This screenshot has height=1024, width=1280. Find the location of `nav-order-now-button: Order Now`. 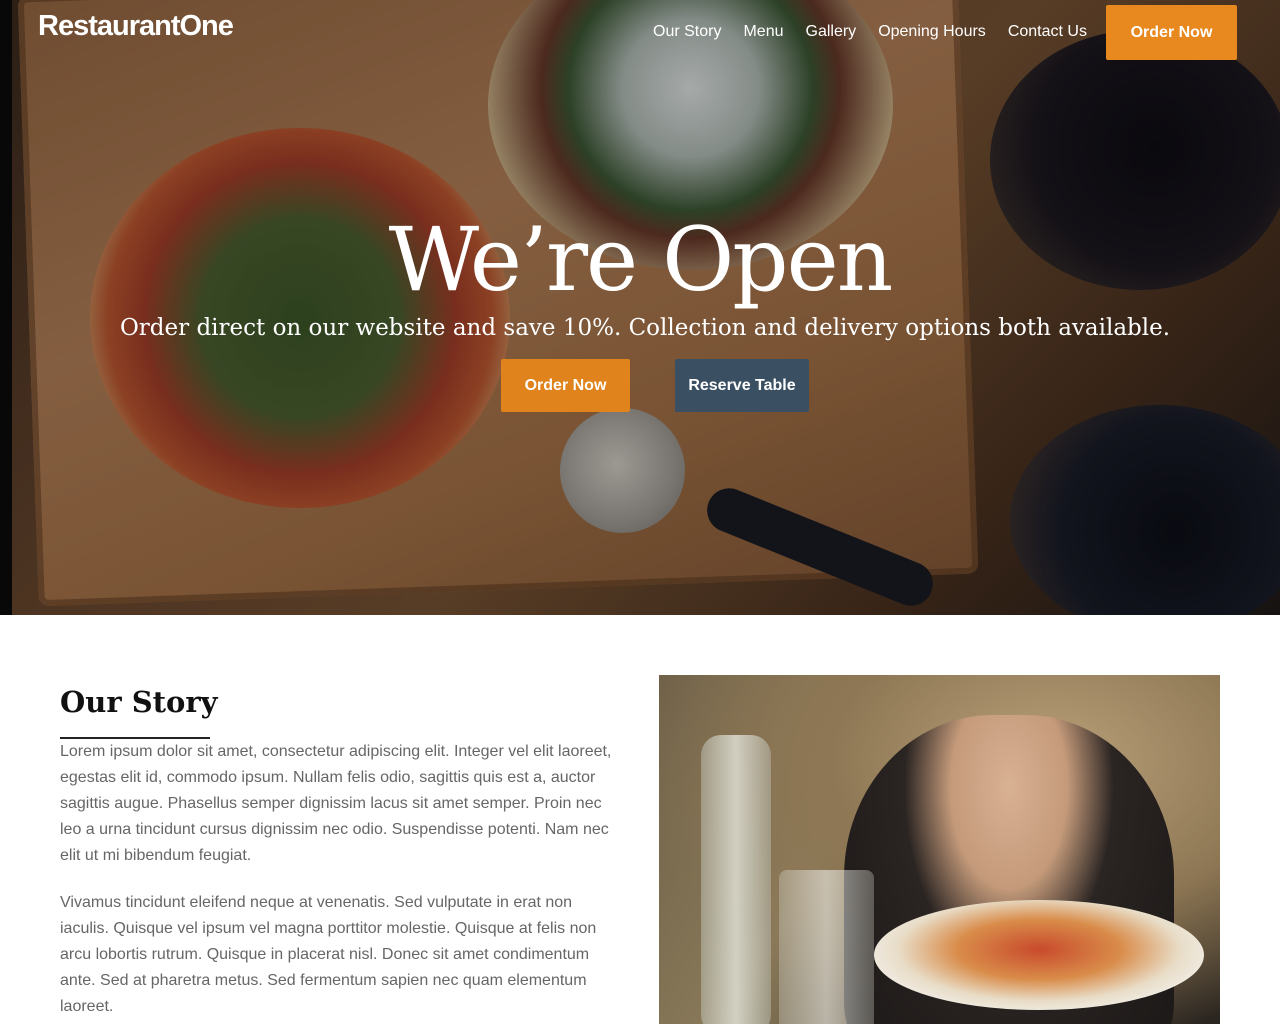

nav-order-now-button: Order Now is located at coordinates (1171, 32).